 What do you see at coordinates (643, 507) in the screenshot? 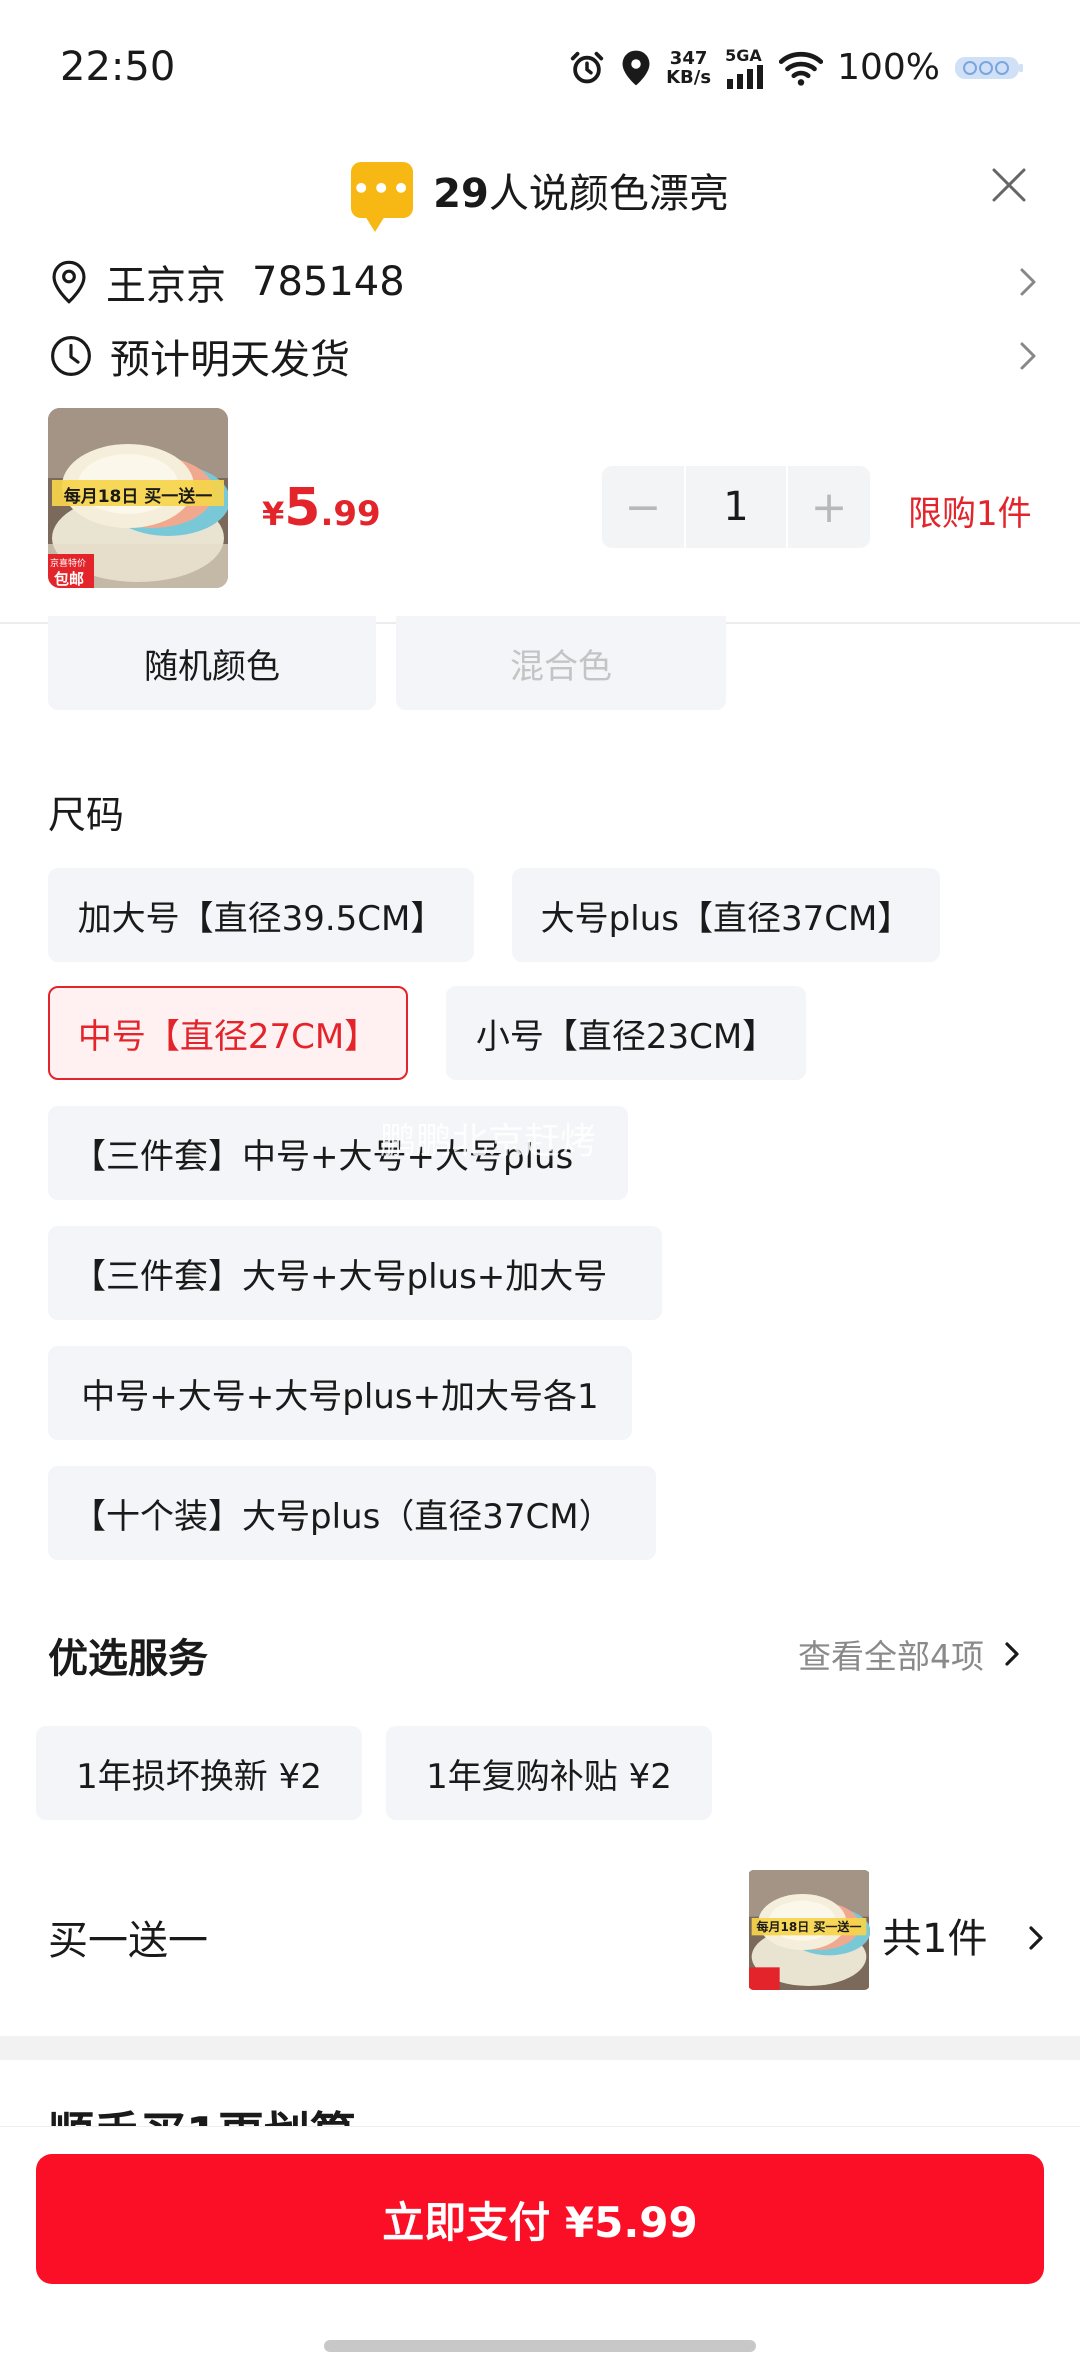
I see `decrement-button: −` at bounding box center [643, 507].